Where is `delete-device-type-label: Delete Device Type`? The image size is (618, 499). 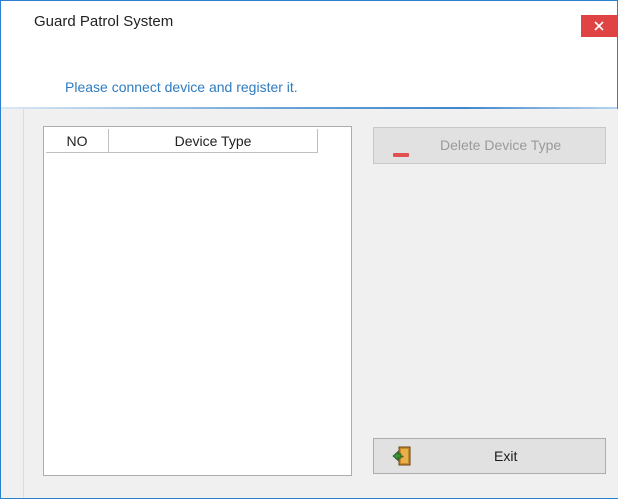
delete-device-type-label: Delete Device Type is located at coordinates (501, 145).